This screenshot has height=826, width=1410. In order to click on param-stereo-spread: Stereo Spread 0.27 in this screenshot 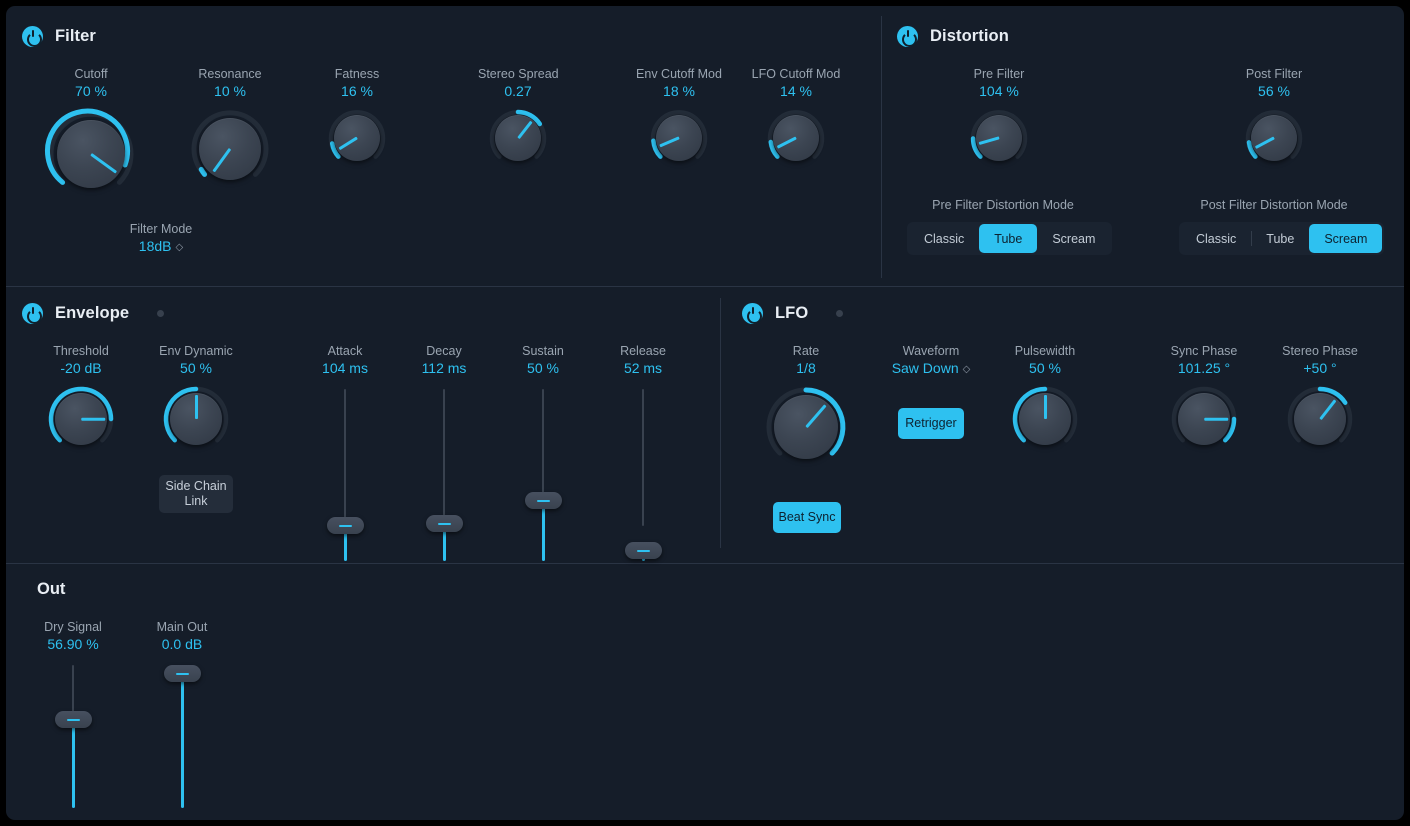, I will do `click(518, 117)`.